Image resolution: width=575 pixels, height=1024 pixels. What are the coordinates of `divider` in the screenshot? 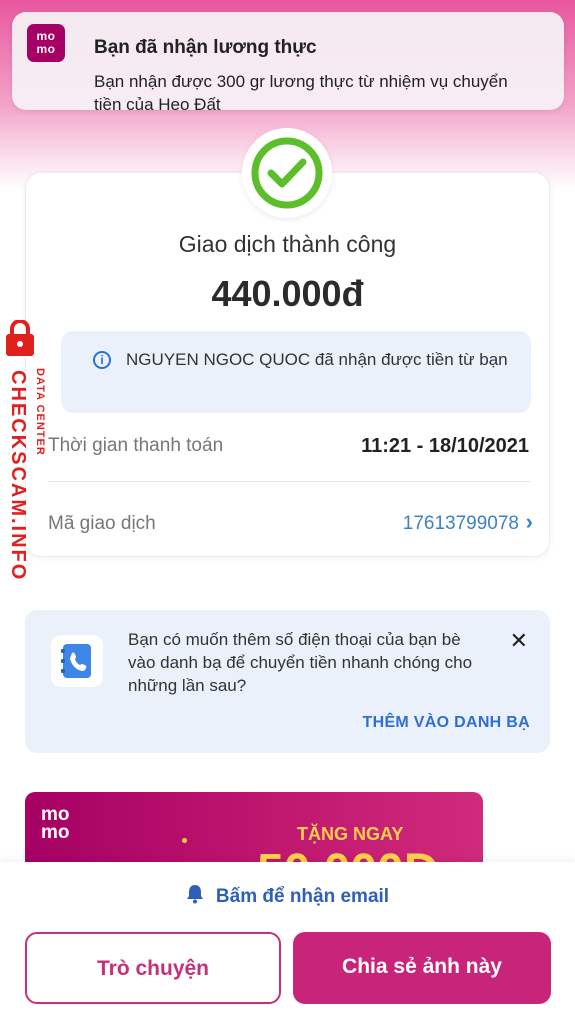 It's located at (289, 481).